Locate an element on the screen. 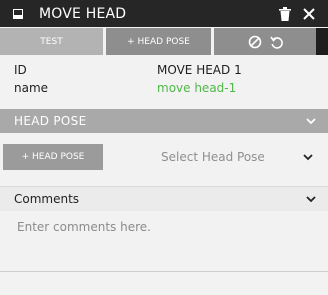  titlebar: MOVE HEAD is located at coordinates (164, 13).